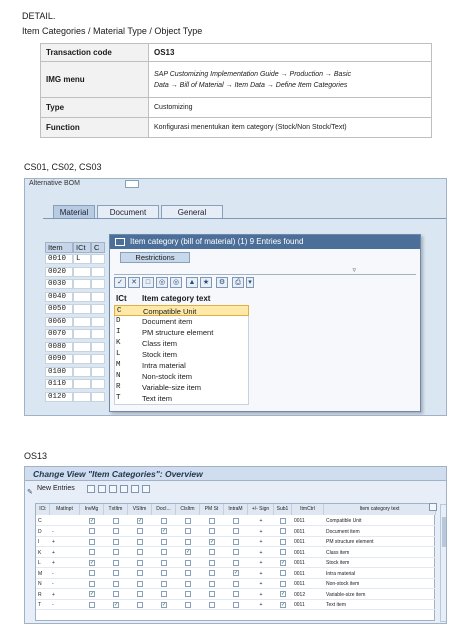 The image size is (470, 639). Describe the element at coordinates (192, 212) in the screenshot. I see `tab-general: General` at that location.